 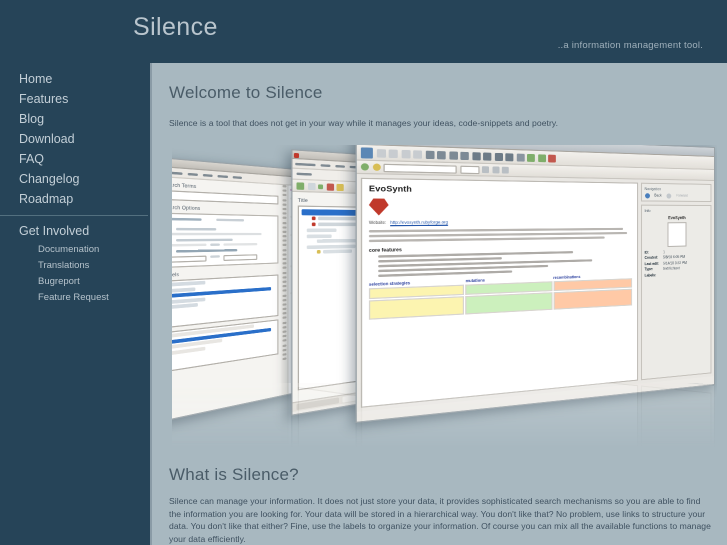 I want to click on nav-back-label: Back, so click(x=657, y=195).